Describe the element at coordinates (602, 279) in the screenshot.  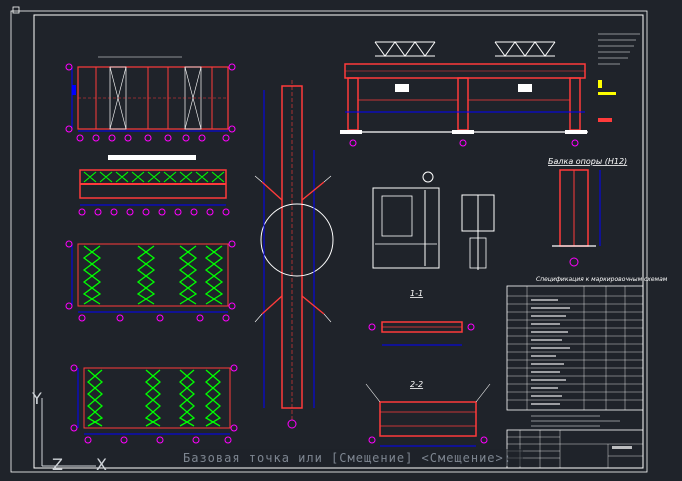
I see `spec-table-title: Спецификация к маркировочным схемам` at that location.